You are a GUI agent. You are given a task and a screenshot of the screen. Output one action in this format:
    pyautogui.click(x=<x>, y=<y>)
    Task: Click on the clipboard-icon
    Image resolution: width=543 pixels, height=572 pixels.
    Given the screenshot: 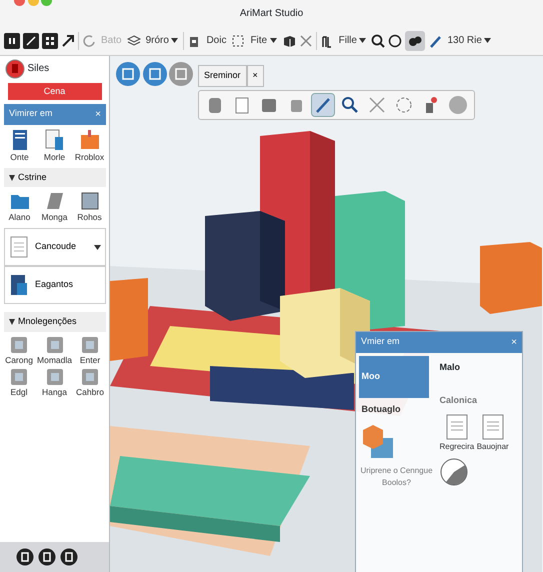 What is the action you would take?
    pyautogui.click(x=90, y=140)
    